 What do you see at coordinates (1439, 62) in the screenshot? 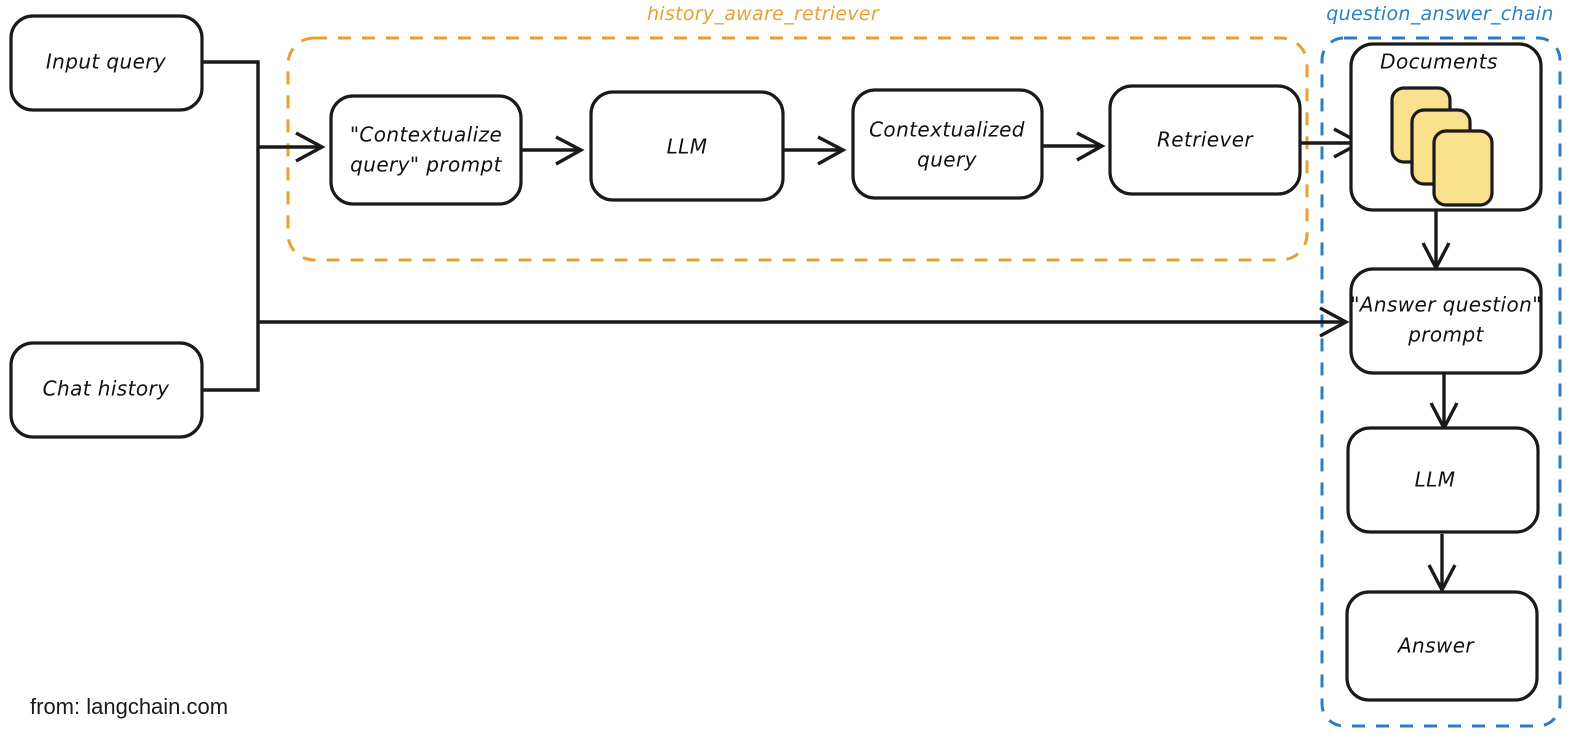
I see `documents-label: Documents` at bounding box center [1439, 62].